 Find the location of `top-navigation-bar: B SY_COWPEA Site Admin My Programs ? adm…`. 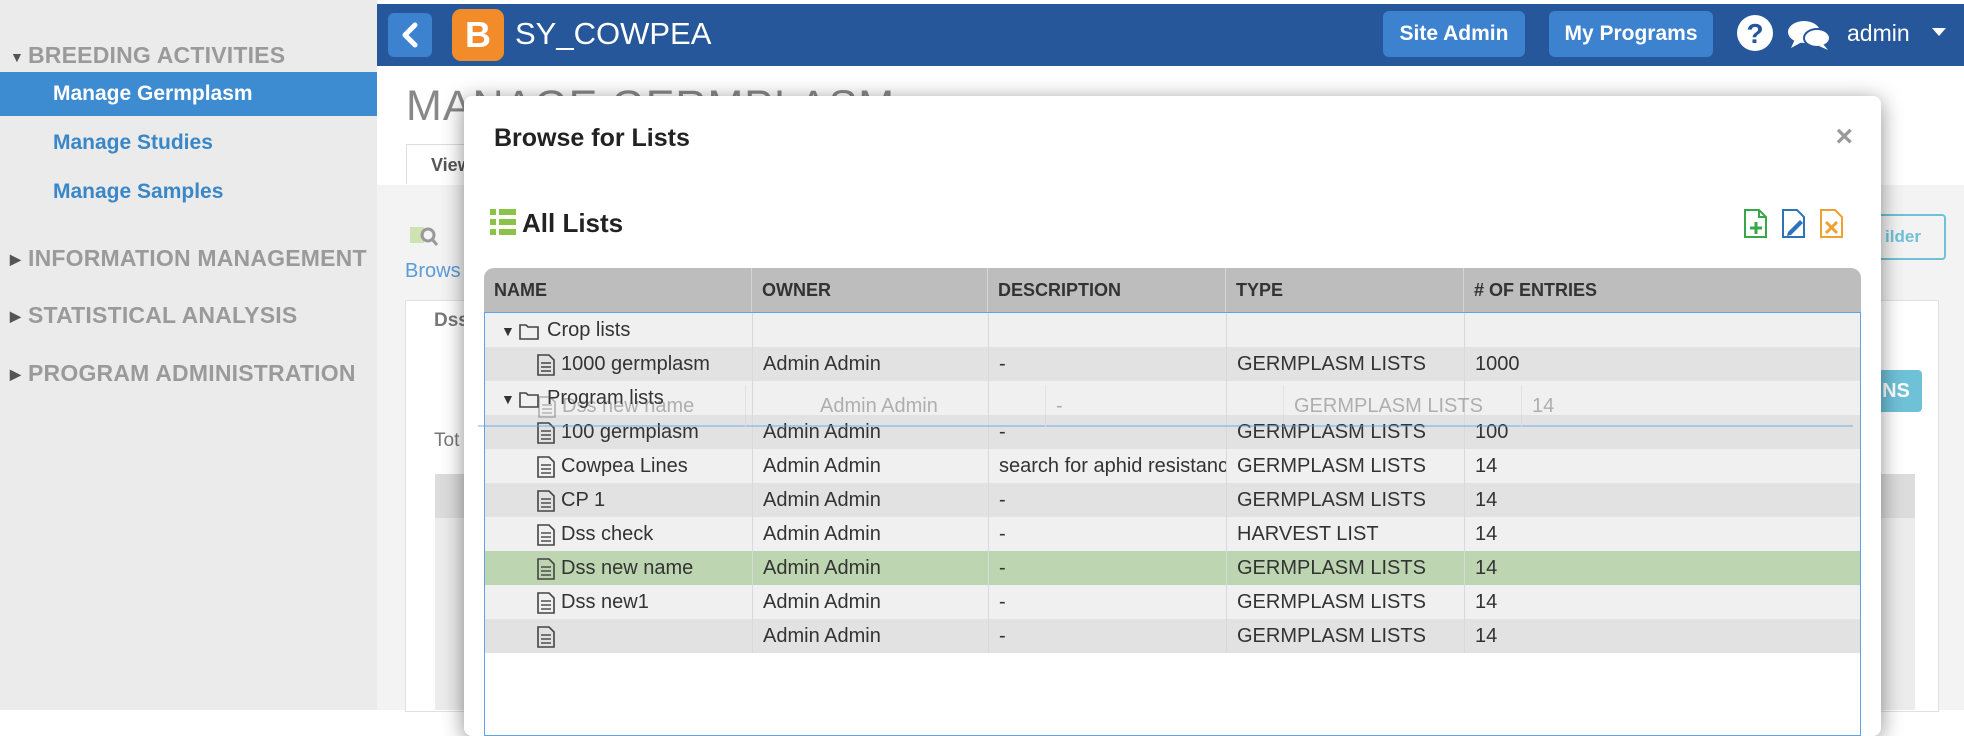

top-navigation-bar: B SY_COWPEA Site Admin My Programs ? adm… is located at coordinates (1170, 35).